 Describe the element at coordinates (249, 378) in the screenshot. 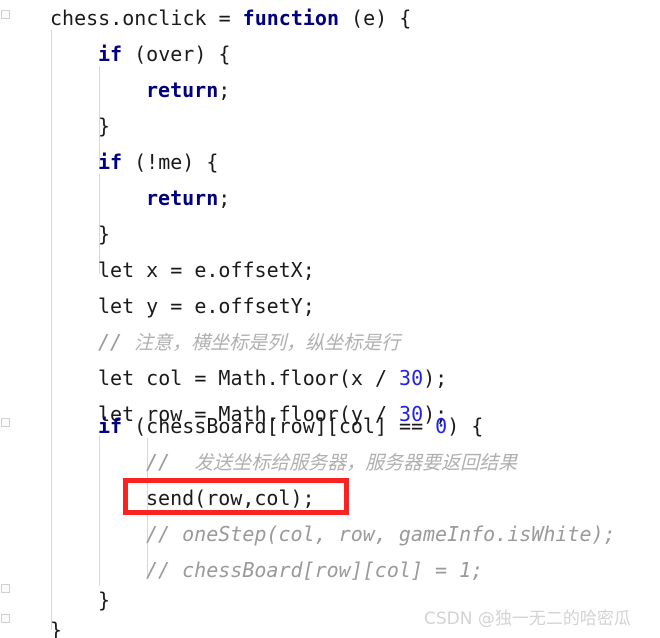

I see `code-token-plain: let col = Math.floor(x /` at that location.